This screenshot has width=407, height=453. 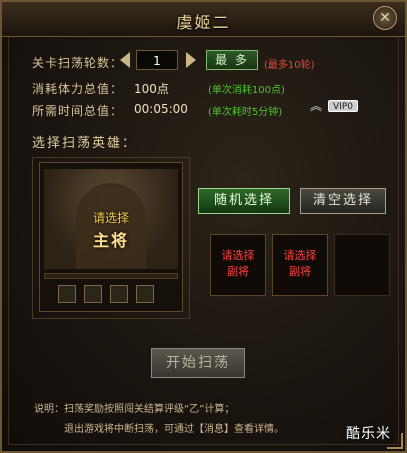 I want to click on deputy-slot-2: 请选择 副将, so click(x=300, y=265).